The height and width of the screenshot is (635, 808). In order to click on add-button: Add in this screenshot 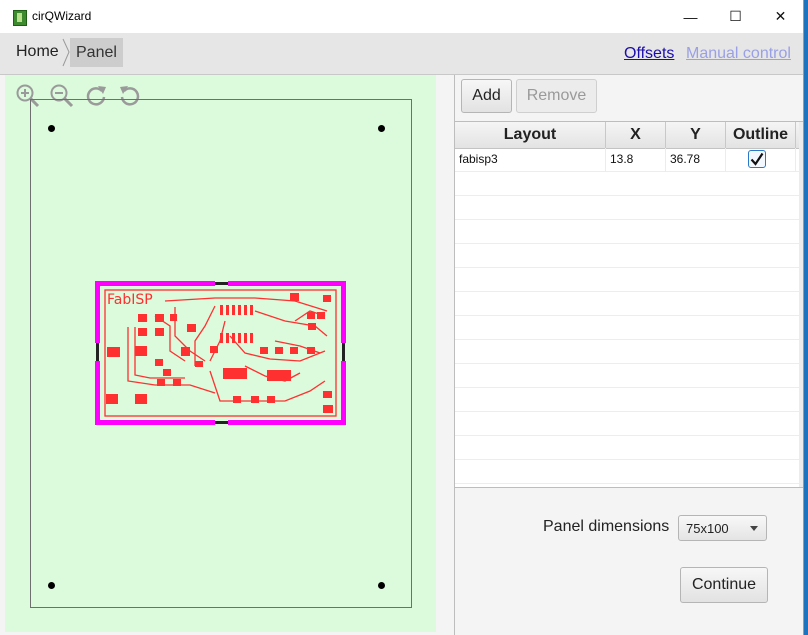, I will do `click(486, 96)`.